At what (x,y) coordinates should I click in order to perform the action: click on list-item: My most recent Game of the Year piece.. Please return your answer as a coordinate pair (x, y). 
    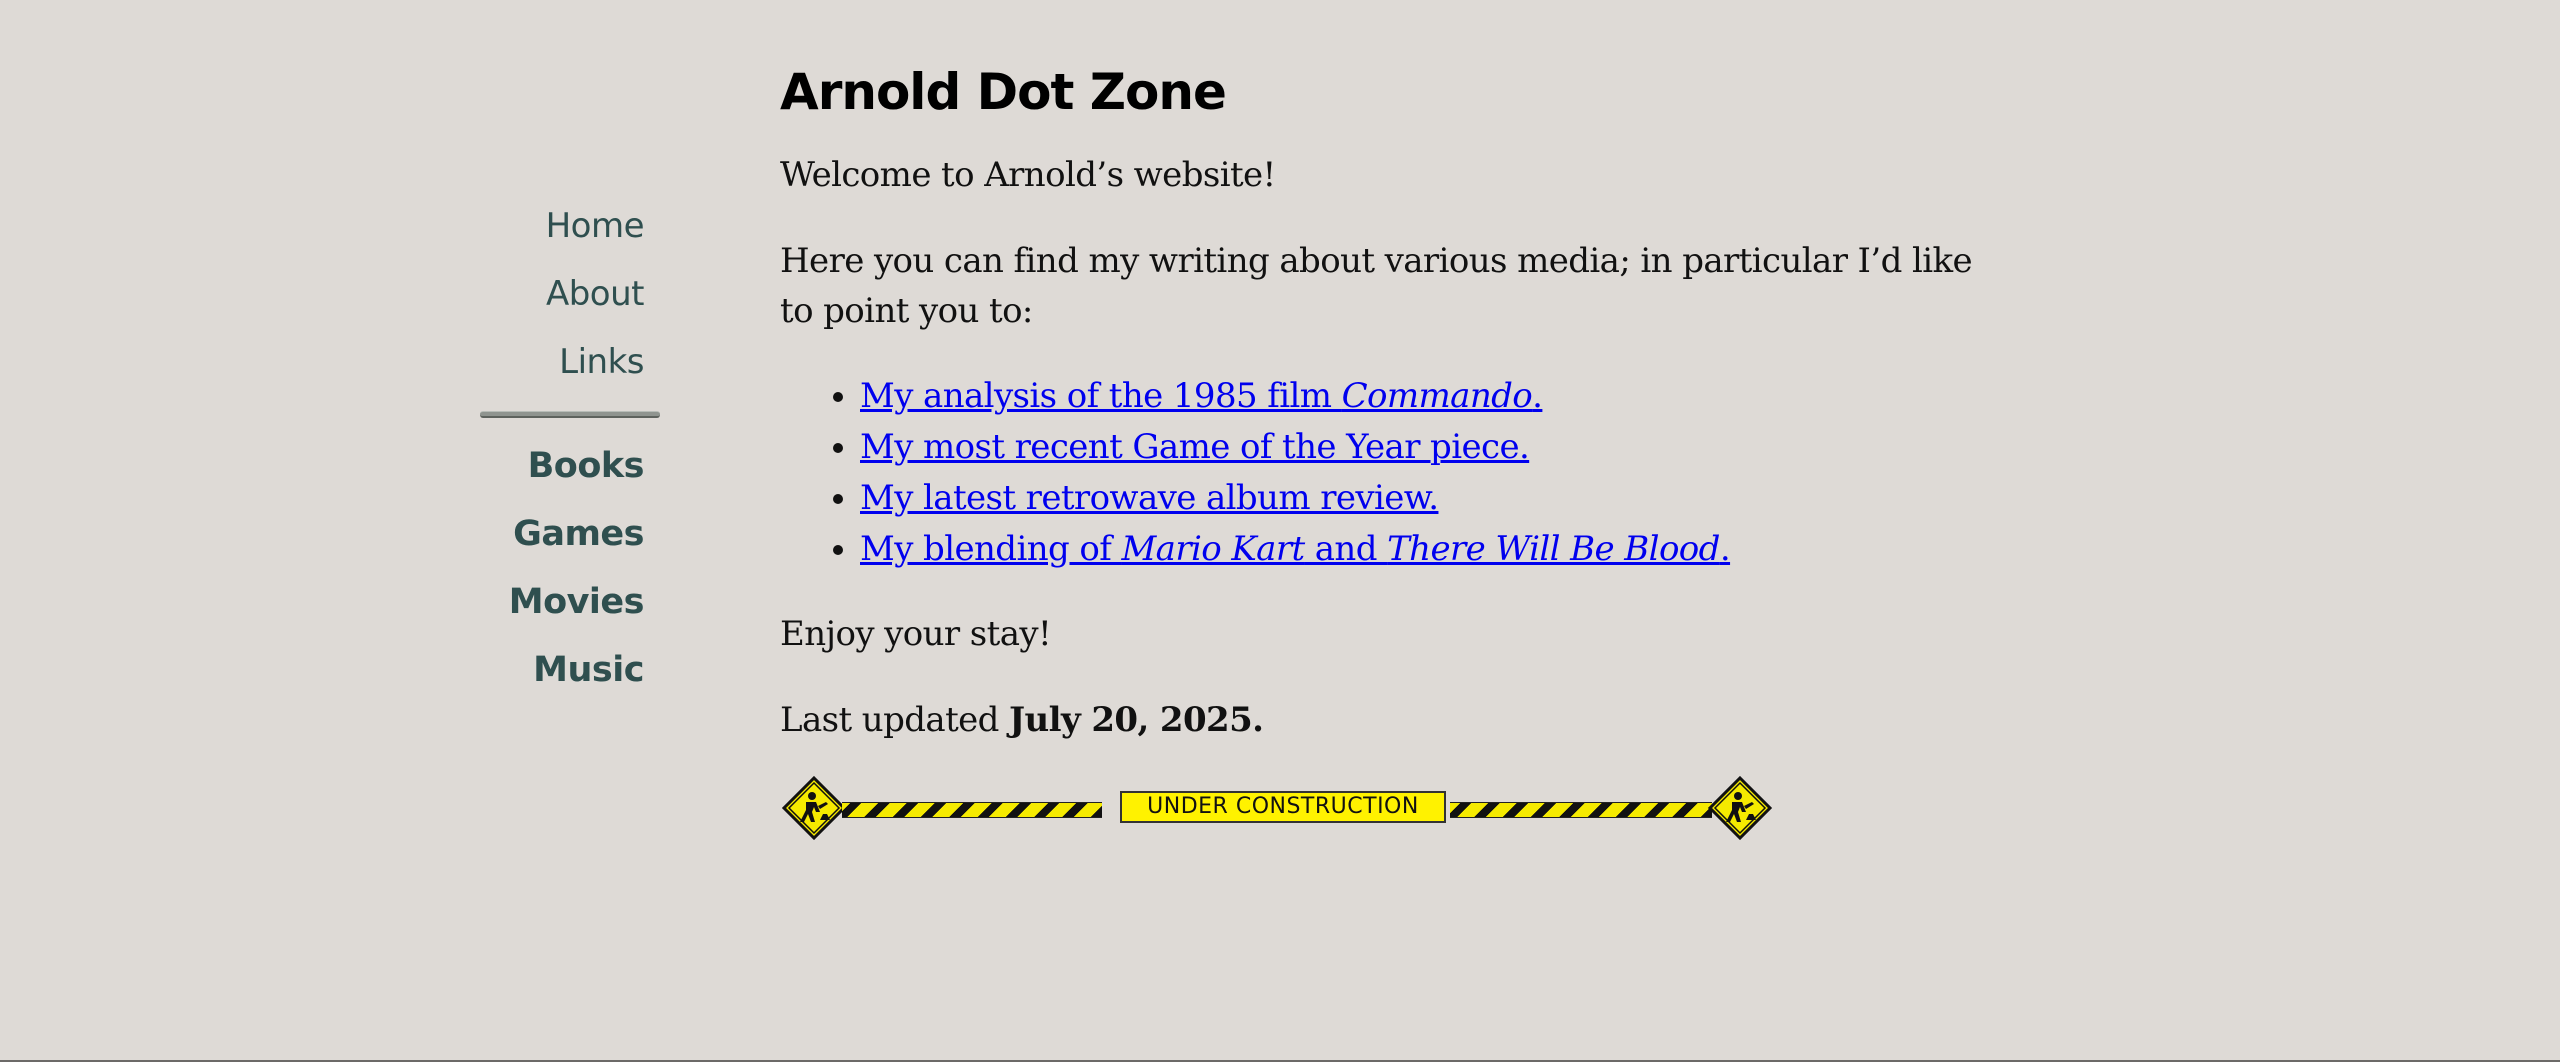
    Looking at the image, I should click on (1420, 447).